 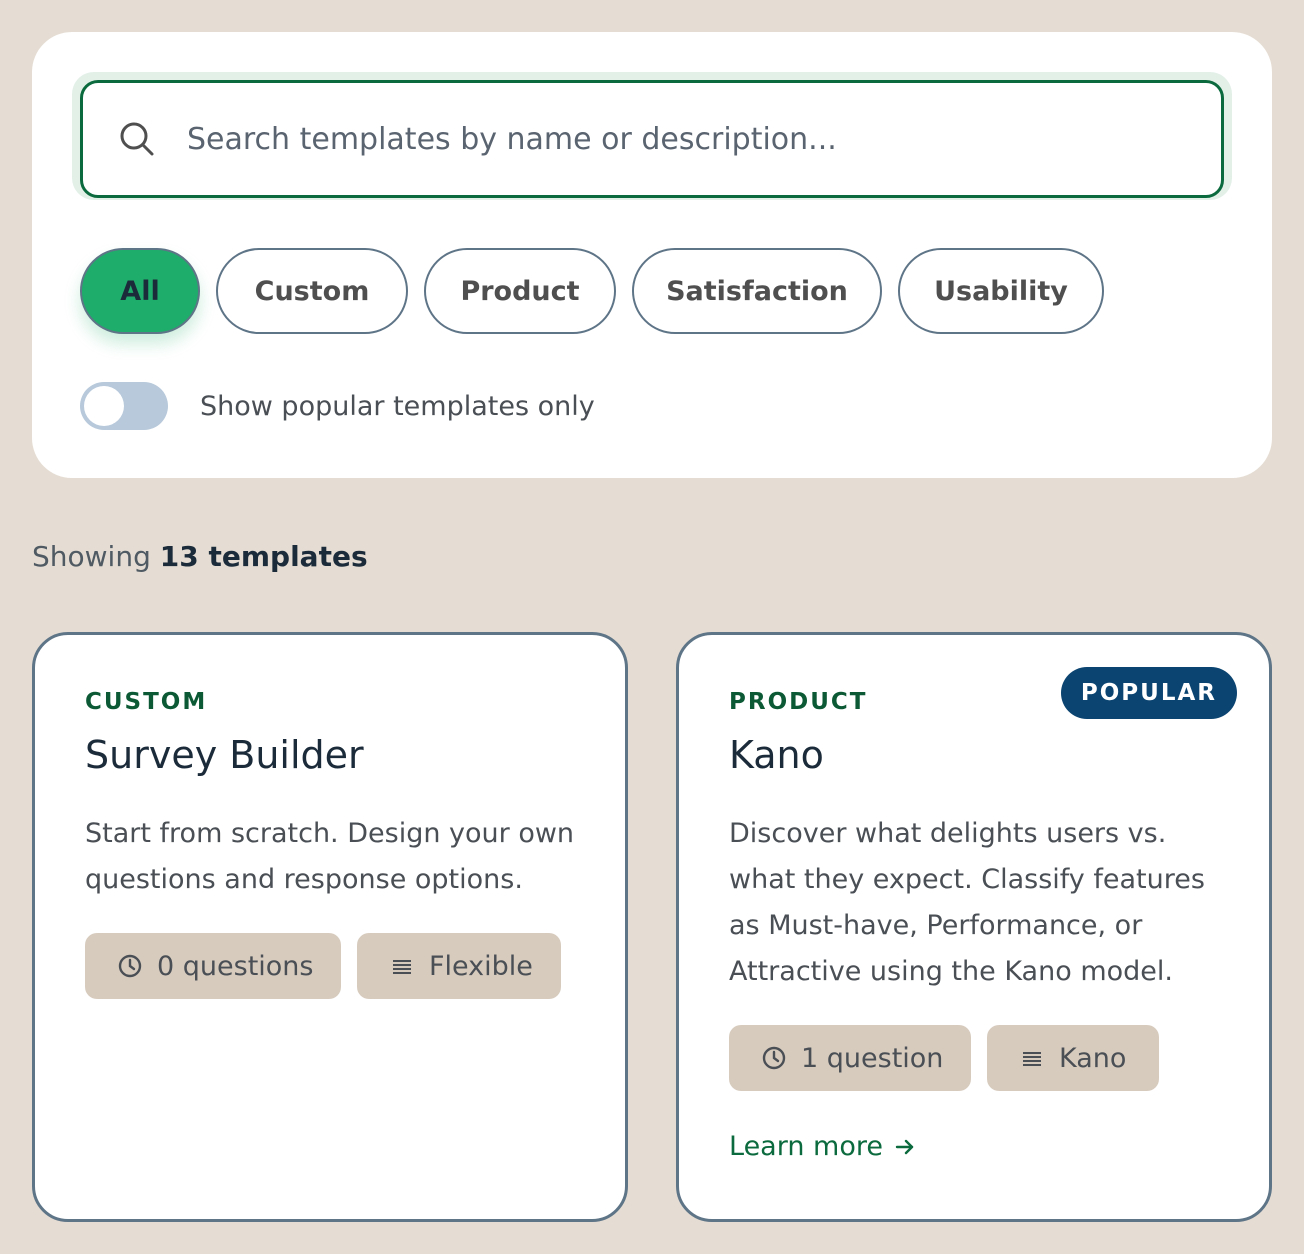 I want to click on learn-more-link: Learn more, so click(x=823, y=1146).